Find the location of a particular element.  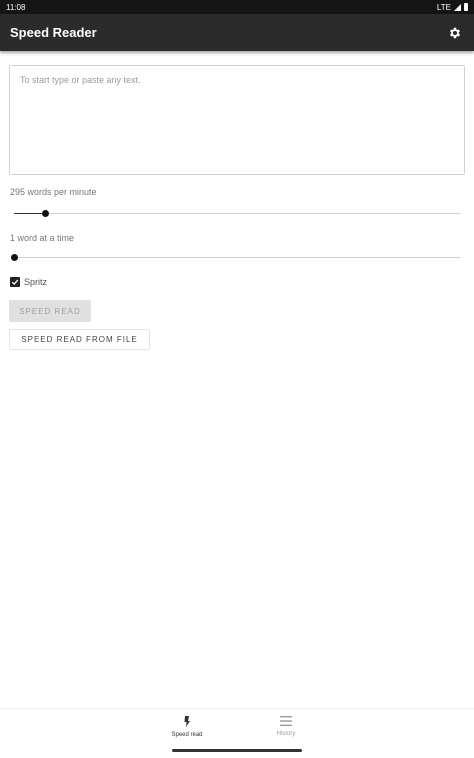

wpm-slider-track is located at coordinates (237, 213).